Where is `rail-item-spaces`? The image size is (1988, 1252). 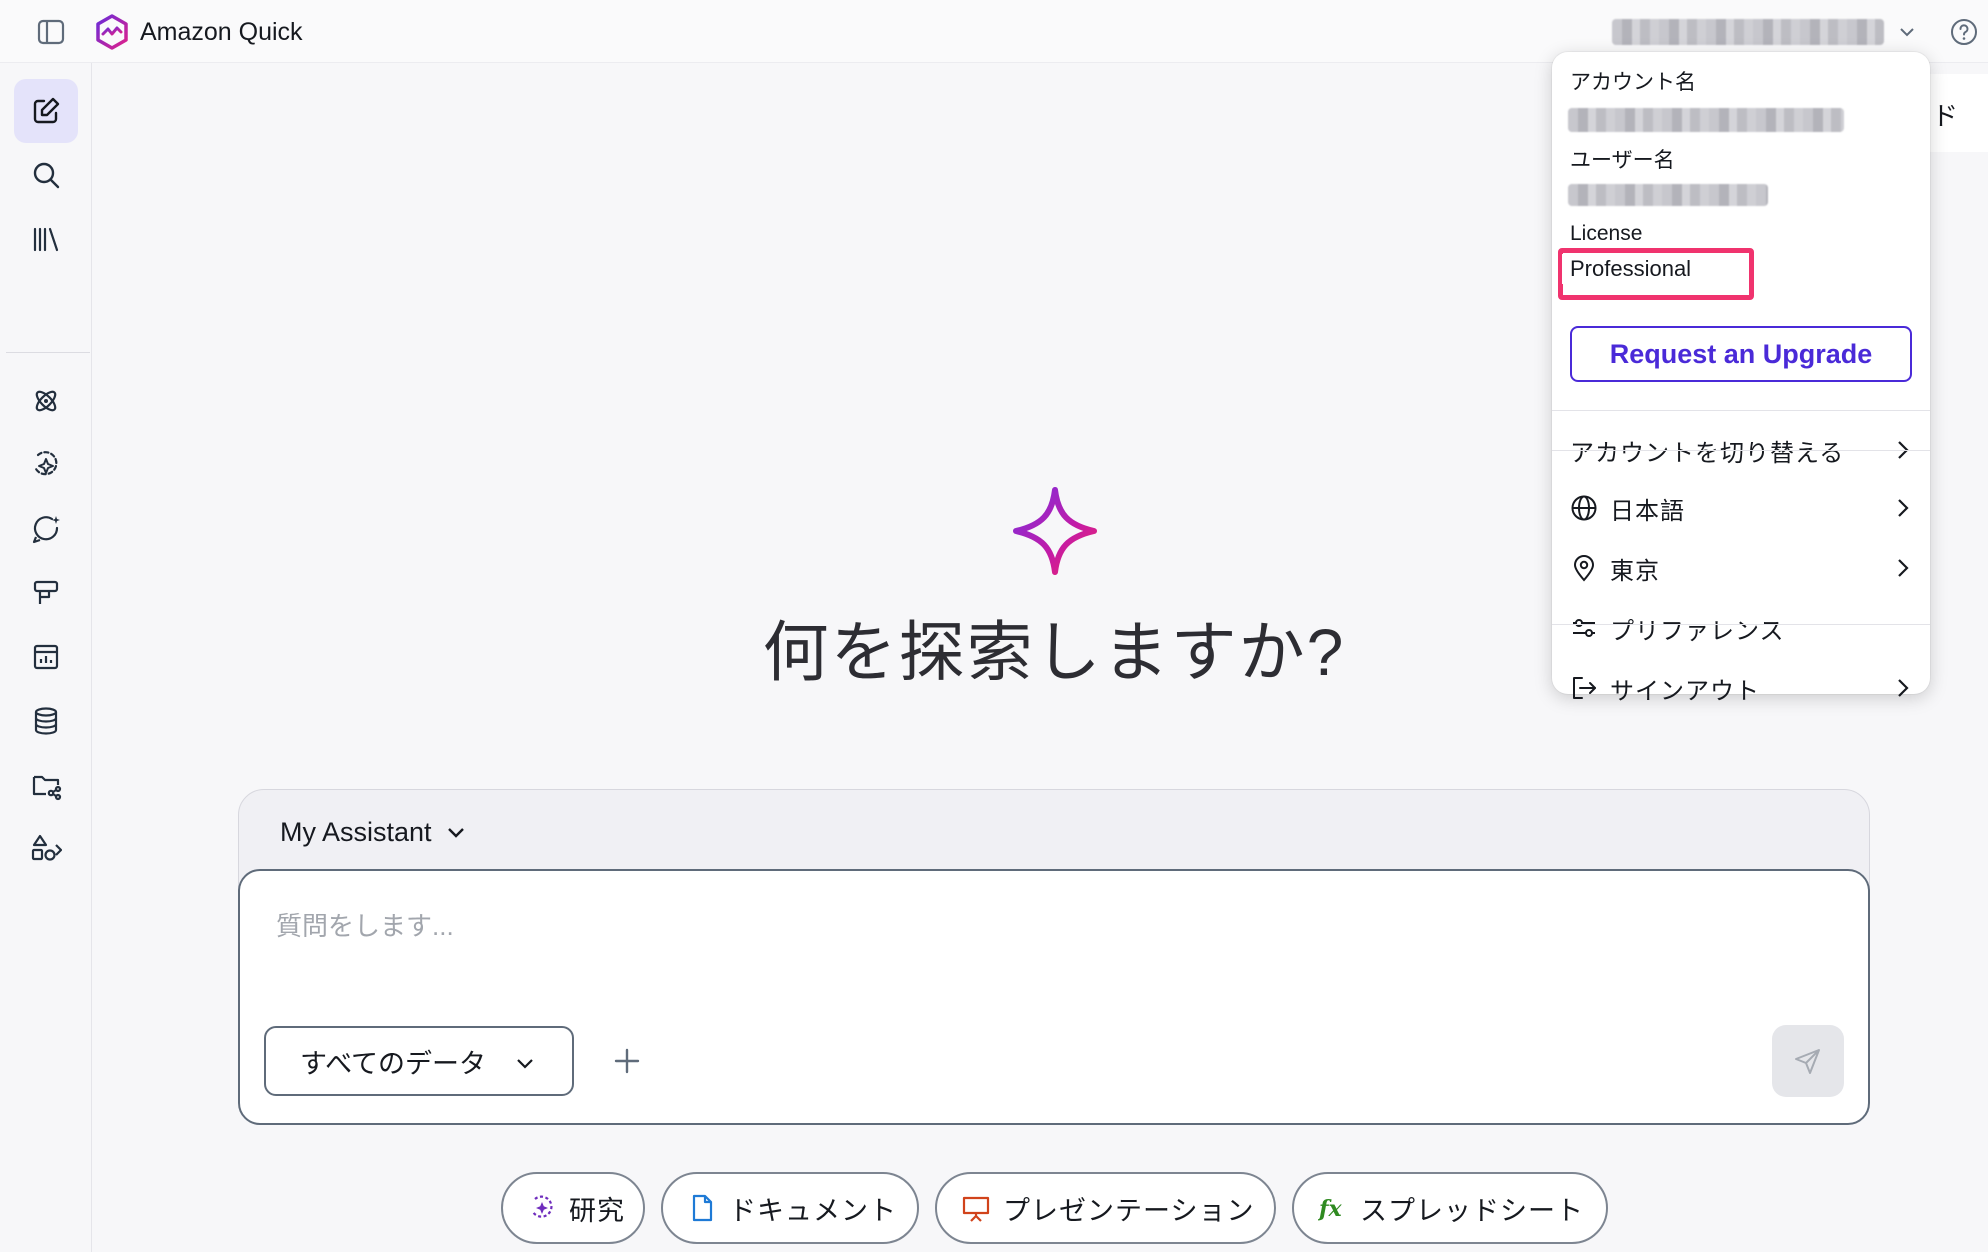
rail-item-spaces is located at coordinates (46, 401).